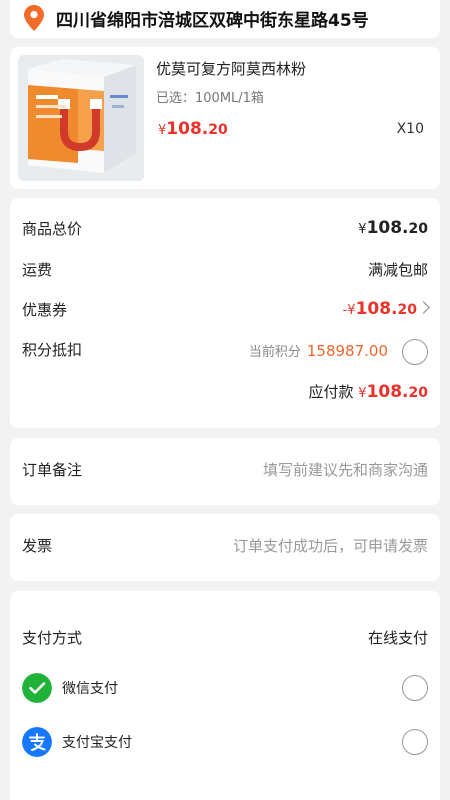 Image resolution: width=450 pixels, height=800 pixels. What do you see at coordinates (225, 353) in the screenshot?
I see `points-row: 积分抵扣 当前积分 158987.00` at bounding box center [225, 353].